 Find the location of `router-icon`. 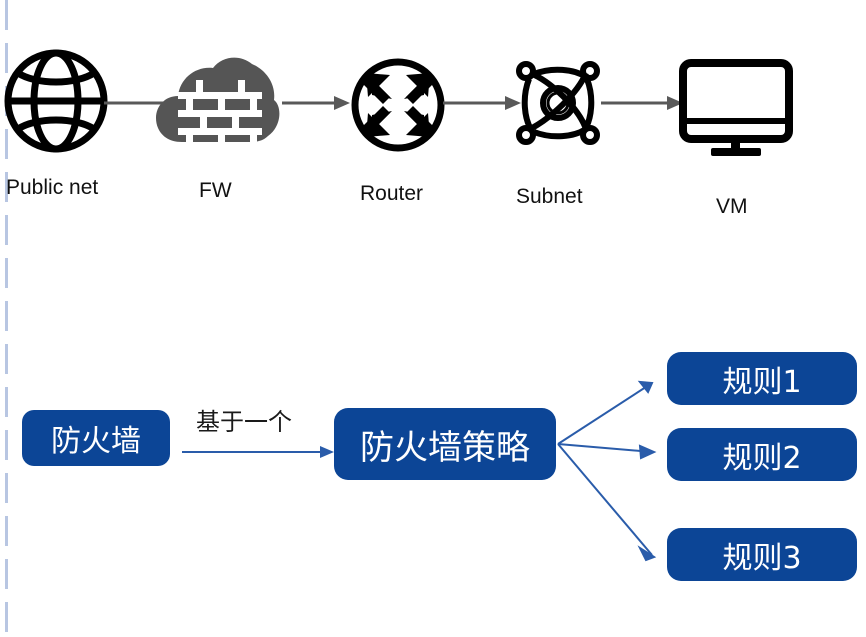

router-icon is located at coordinates (398, 105).